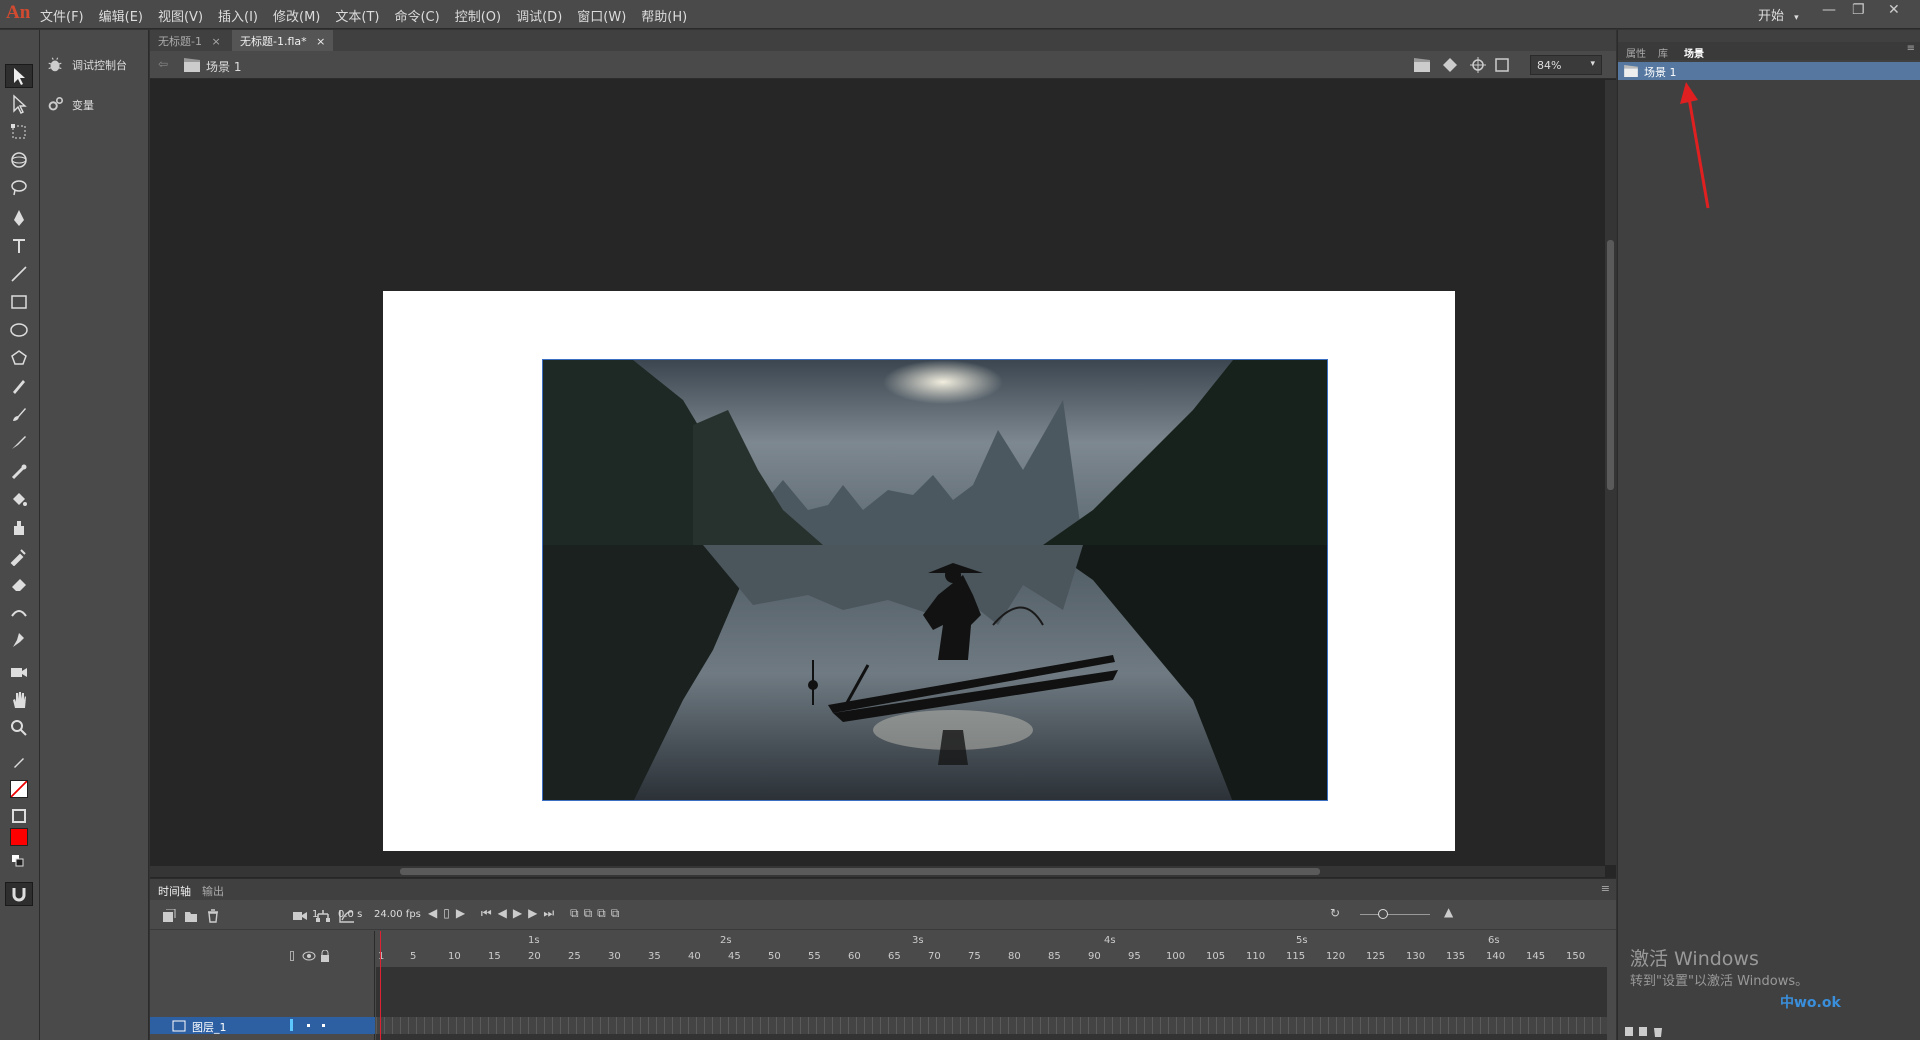 The image size is (1920, 1040). Describe the element at coordinates (19, 218) in the screenshot. I see `pen-tool` at that location.